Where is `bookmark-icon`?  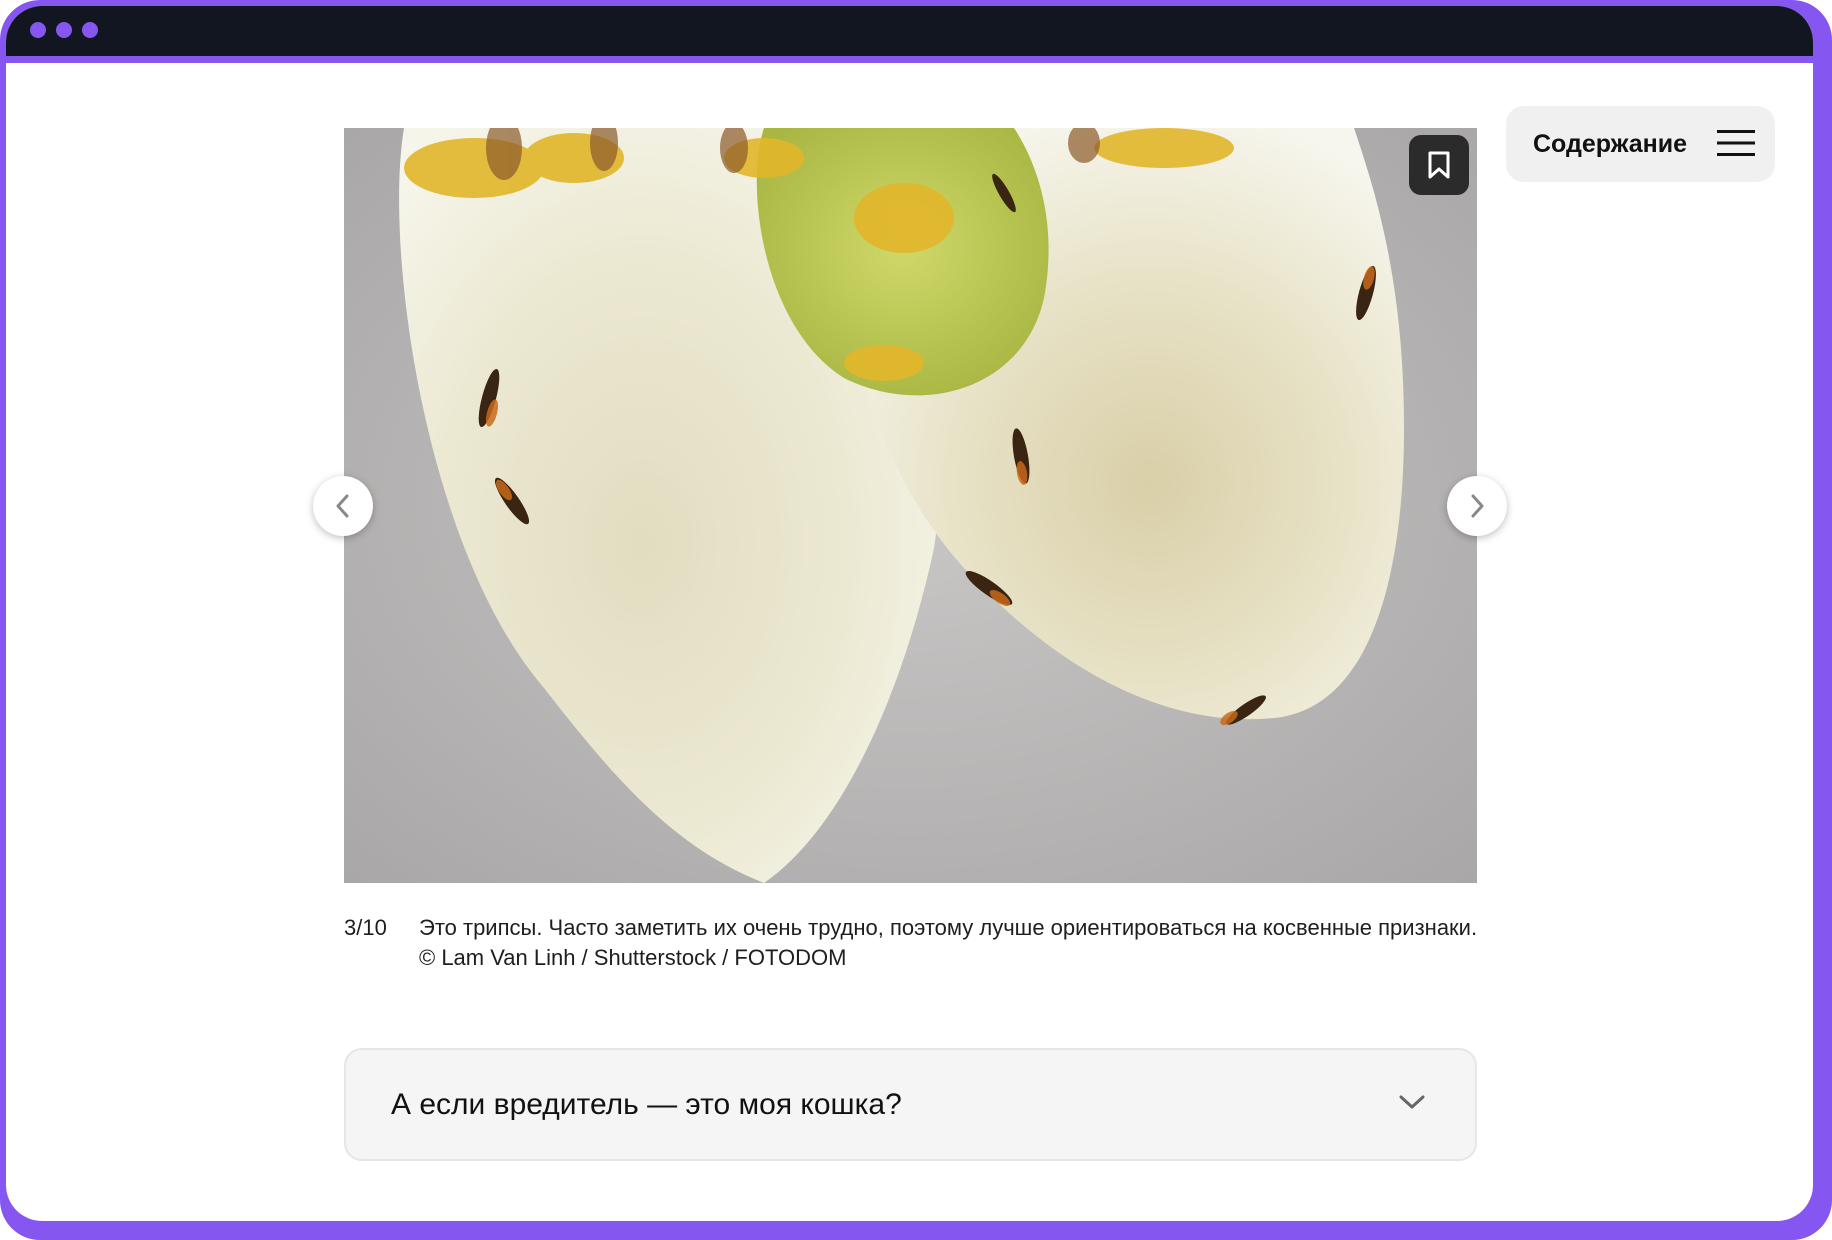
bookmark-icon is located at coordinates (1439, 165).